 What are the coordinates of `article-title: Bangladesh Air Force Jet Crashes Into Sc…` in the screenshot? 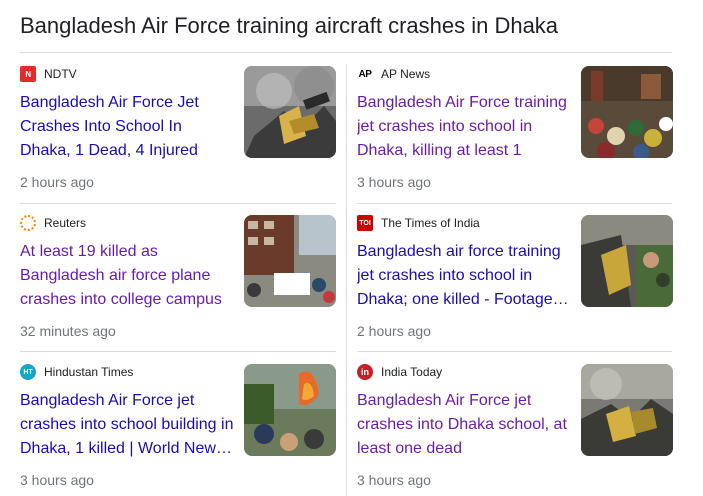 It's located at (127, 127).